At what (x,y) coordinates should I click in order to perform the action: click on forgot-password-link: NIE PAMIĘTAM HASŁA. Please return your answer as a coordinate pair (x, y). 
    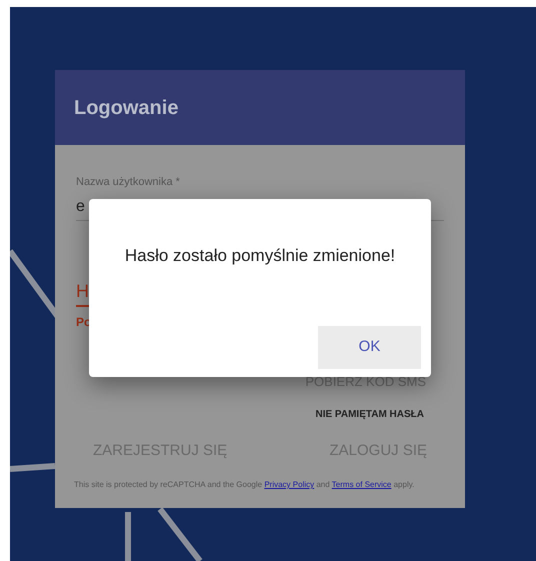
    Looking at the image, I should click on (369, 415).